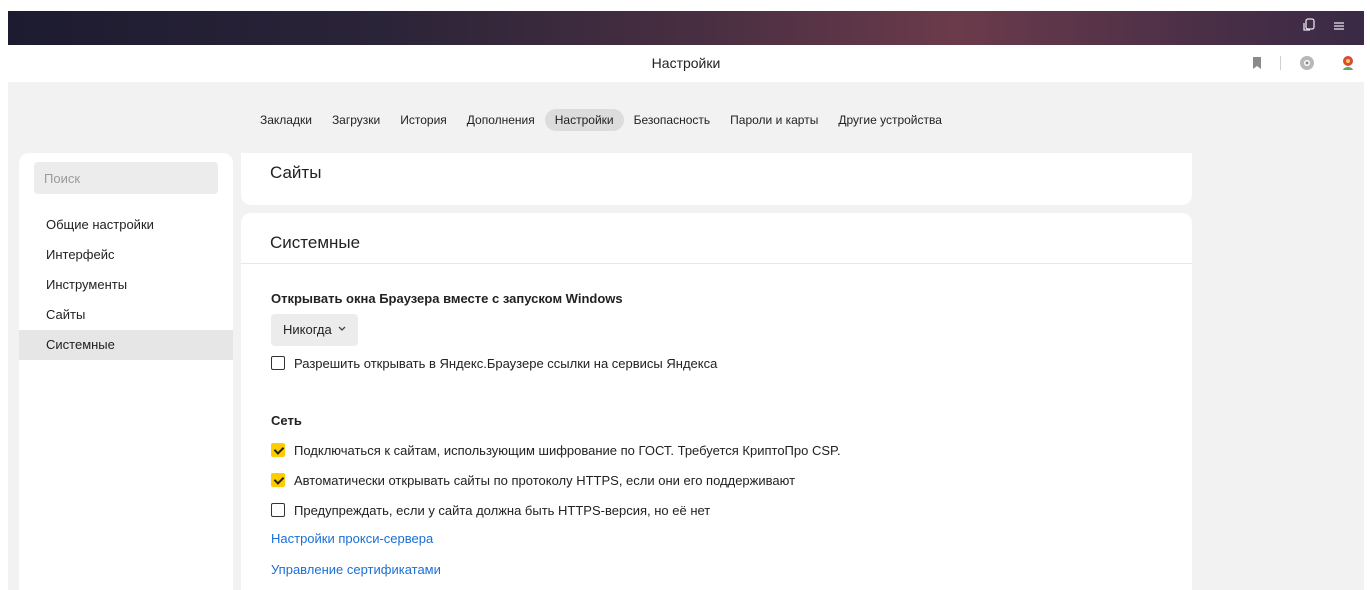  What do you see at coordinates (1257, 63) in the screenshot?
I see `bookmark-icon` at bounding box center [1257, 63].